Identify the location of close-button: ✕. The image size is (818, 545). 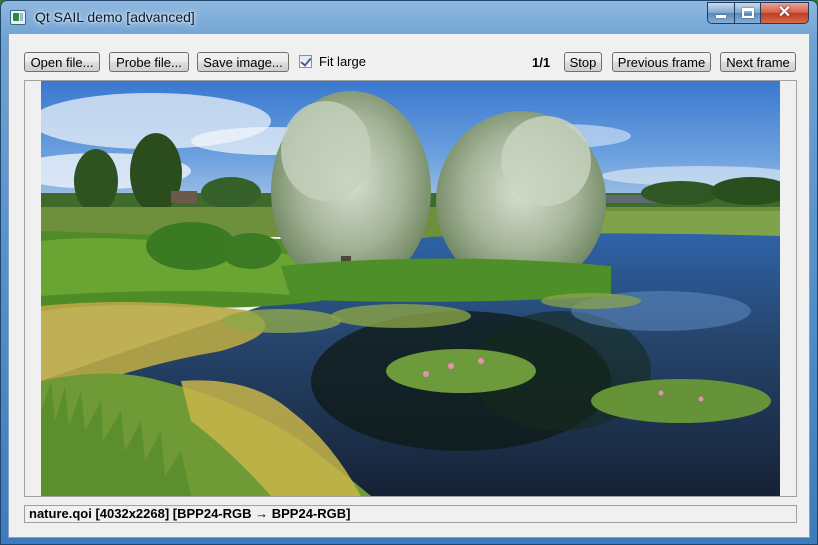
(785, 13).